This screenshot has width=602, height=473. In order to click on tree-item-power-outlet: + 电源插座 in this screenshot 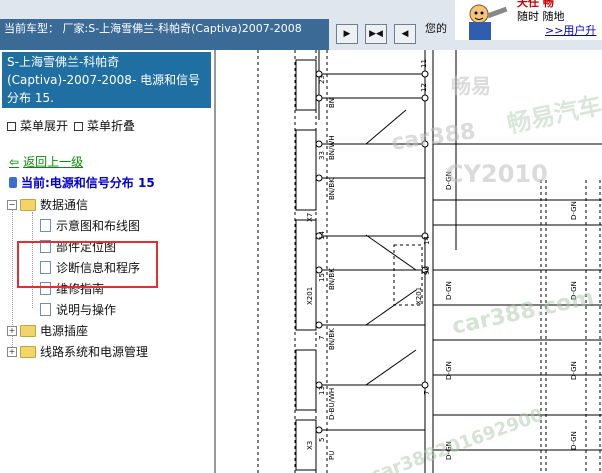, I will do `click(47, 330)`.